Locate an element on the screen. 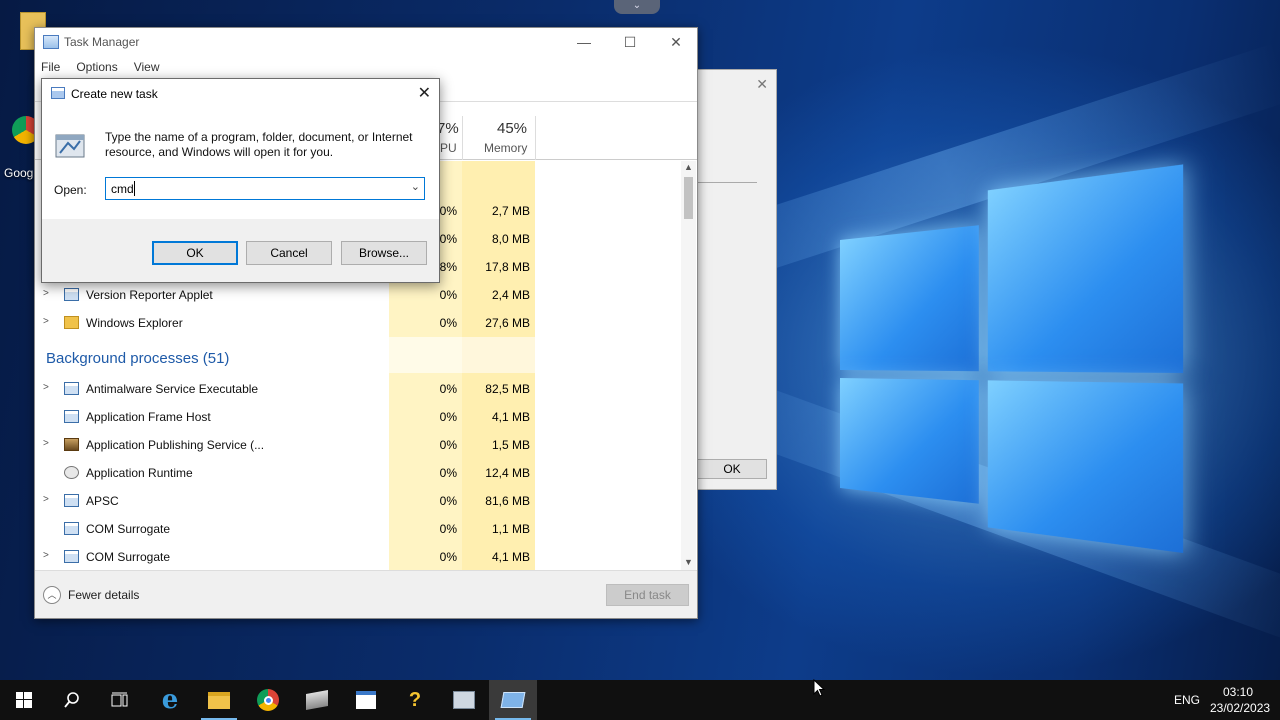 This screenshot has width=1280, height=720. close-button: ✕ is located at coordinates (676, 42).